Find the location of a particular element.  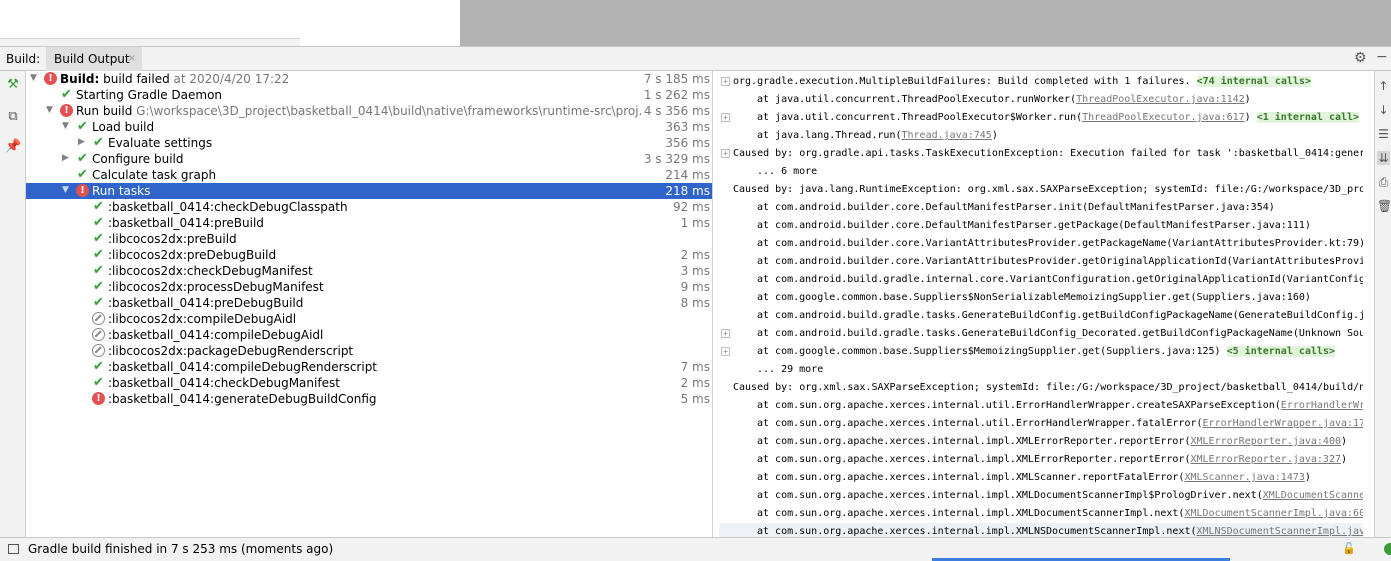

copy-icon: ⧉ is located at coordinates (13, 117).